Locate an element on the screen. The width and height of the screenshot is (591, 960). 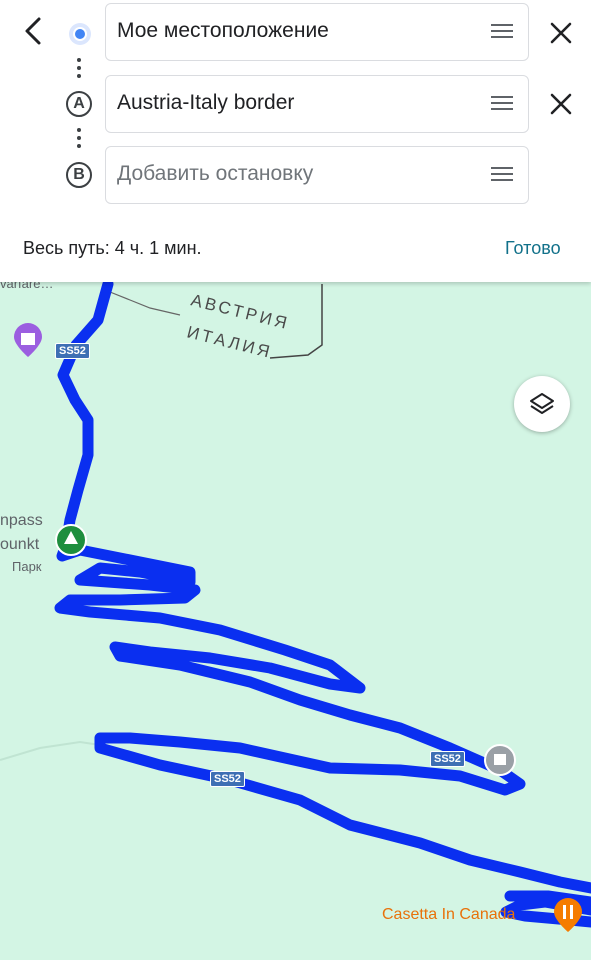
destination-text: Austria-Italy border is located at coordinates (206, 102).